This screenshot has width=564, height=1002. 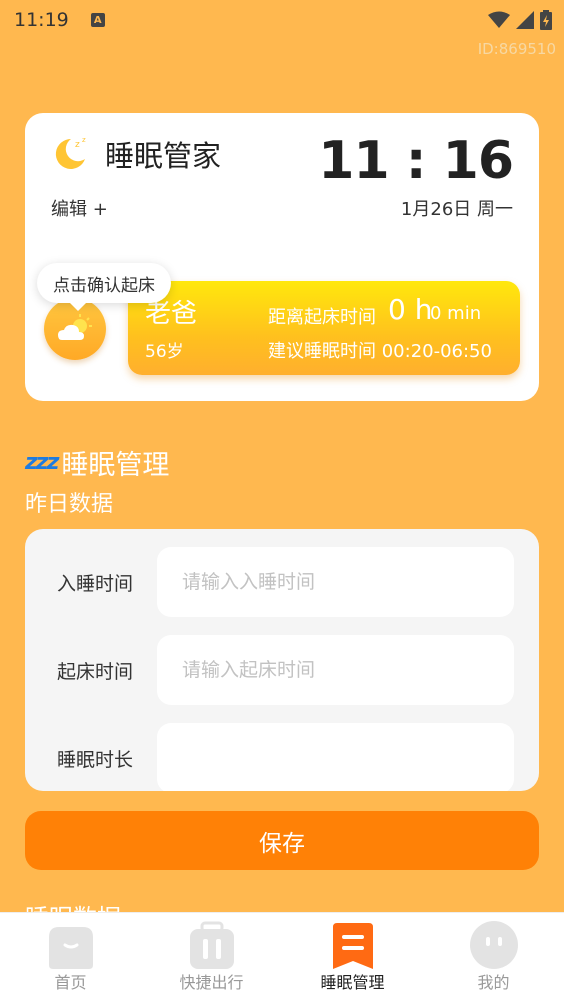 I want to click on tab-travel: 快捷出行, so click(x=211, y=957).